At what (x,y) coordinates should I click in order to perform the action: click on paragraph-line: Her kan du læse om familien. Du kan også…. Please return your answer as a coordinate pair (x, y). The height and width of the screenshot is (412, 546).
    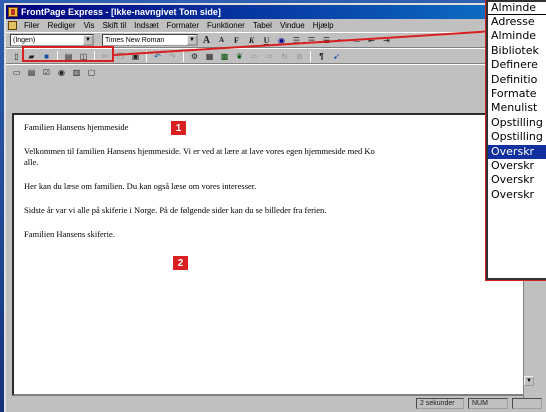
    Looking at the image, I should click on (140, 186).